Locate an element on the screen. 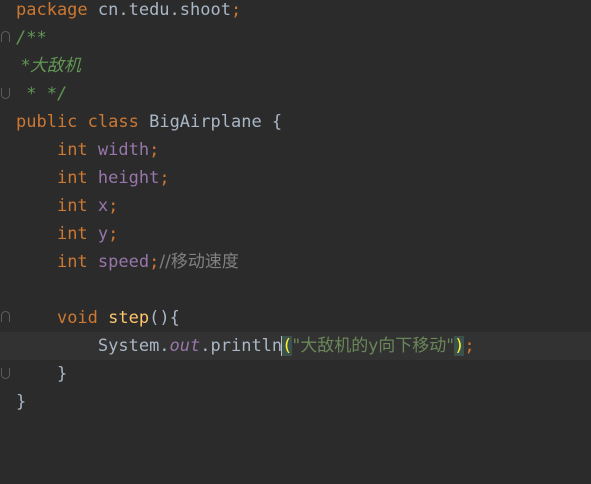  class-name: BigAirplane { is located at coordinates (210, 122).